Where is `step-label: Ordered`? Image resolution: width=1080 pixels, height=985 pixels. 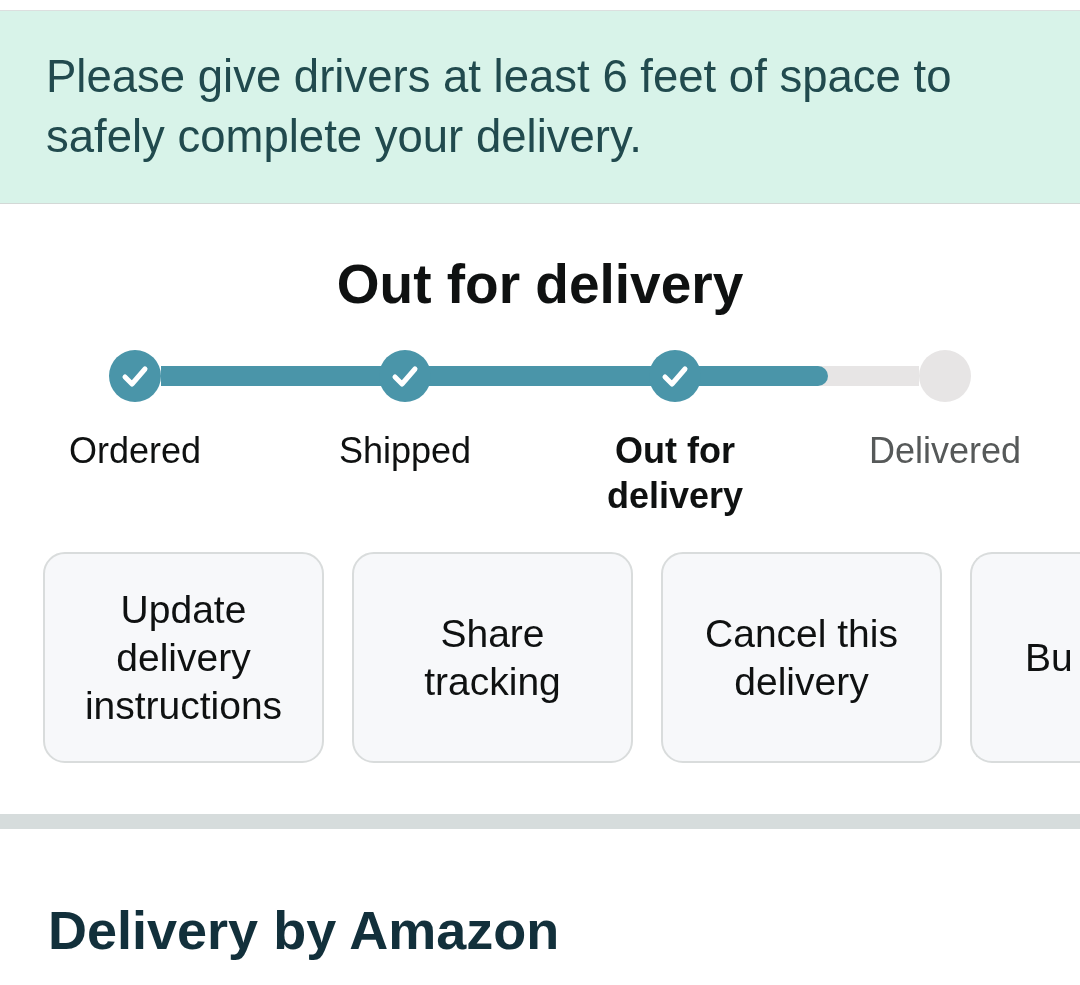
step-label: Ordered is located at coordinates (135, 451).